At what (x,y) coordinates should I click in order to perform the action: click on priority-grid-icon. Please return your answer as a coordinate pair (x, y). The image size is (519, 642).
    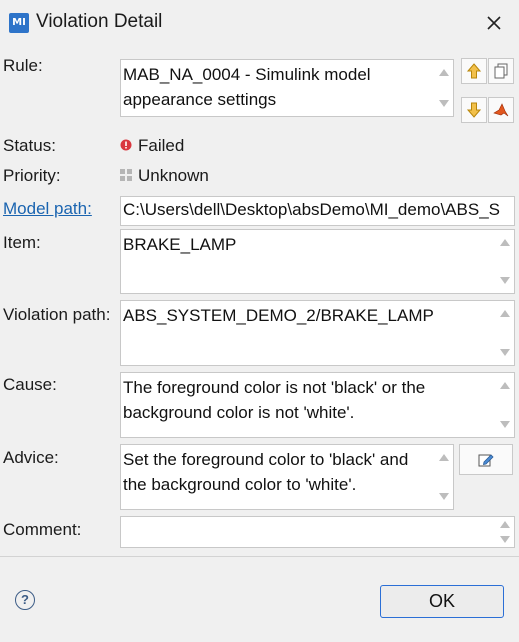
    Looking at the image, I should click on (126, 176).